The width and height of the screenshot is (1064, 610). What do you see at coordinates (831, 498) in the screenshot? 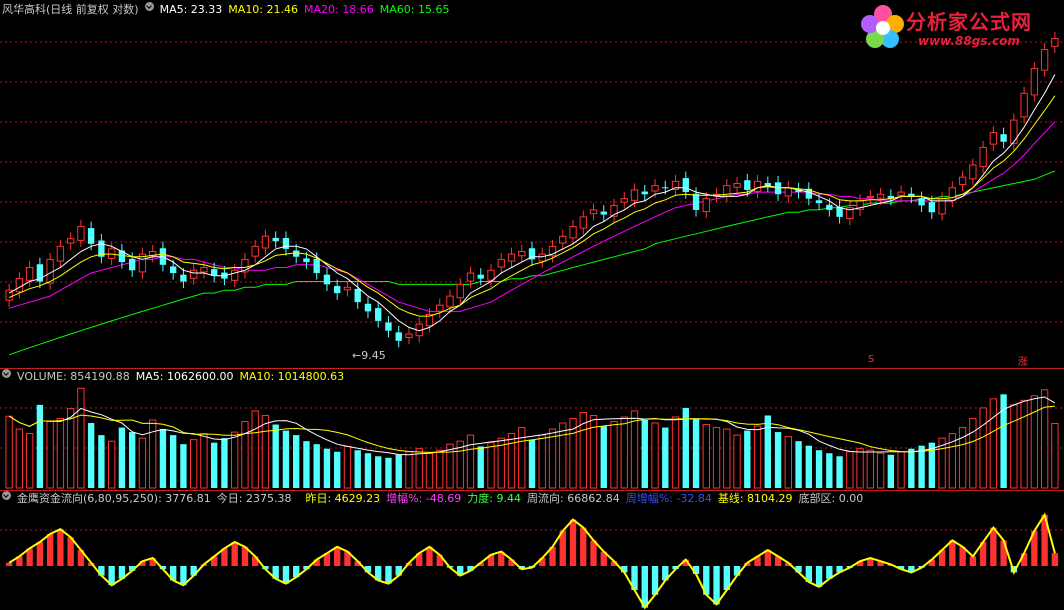
I see `indicator-bottom: 底部区: 0.00` at bounding box center [831, 498].